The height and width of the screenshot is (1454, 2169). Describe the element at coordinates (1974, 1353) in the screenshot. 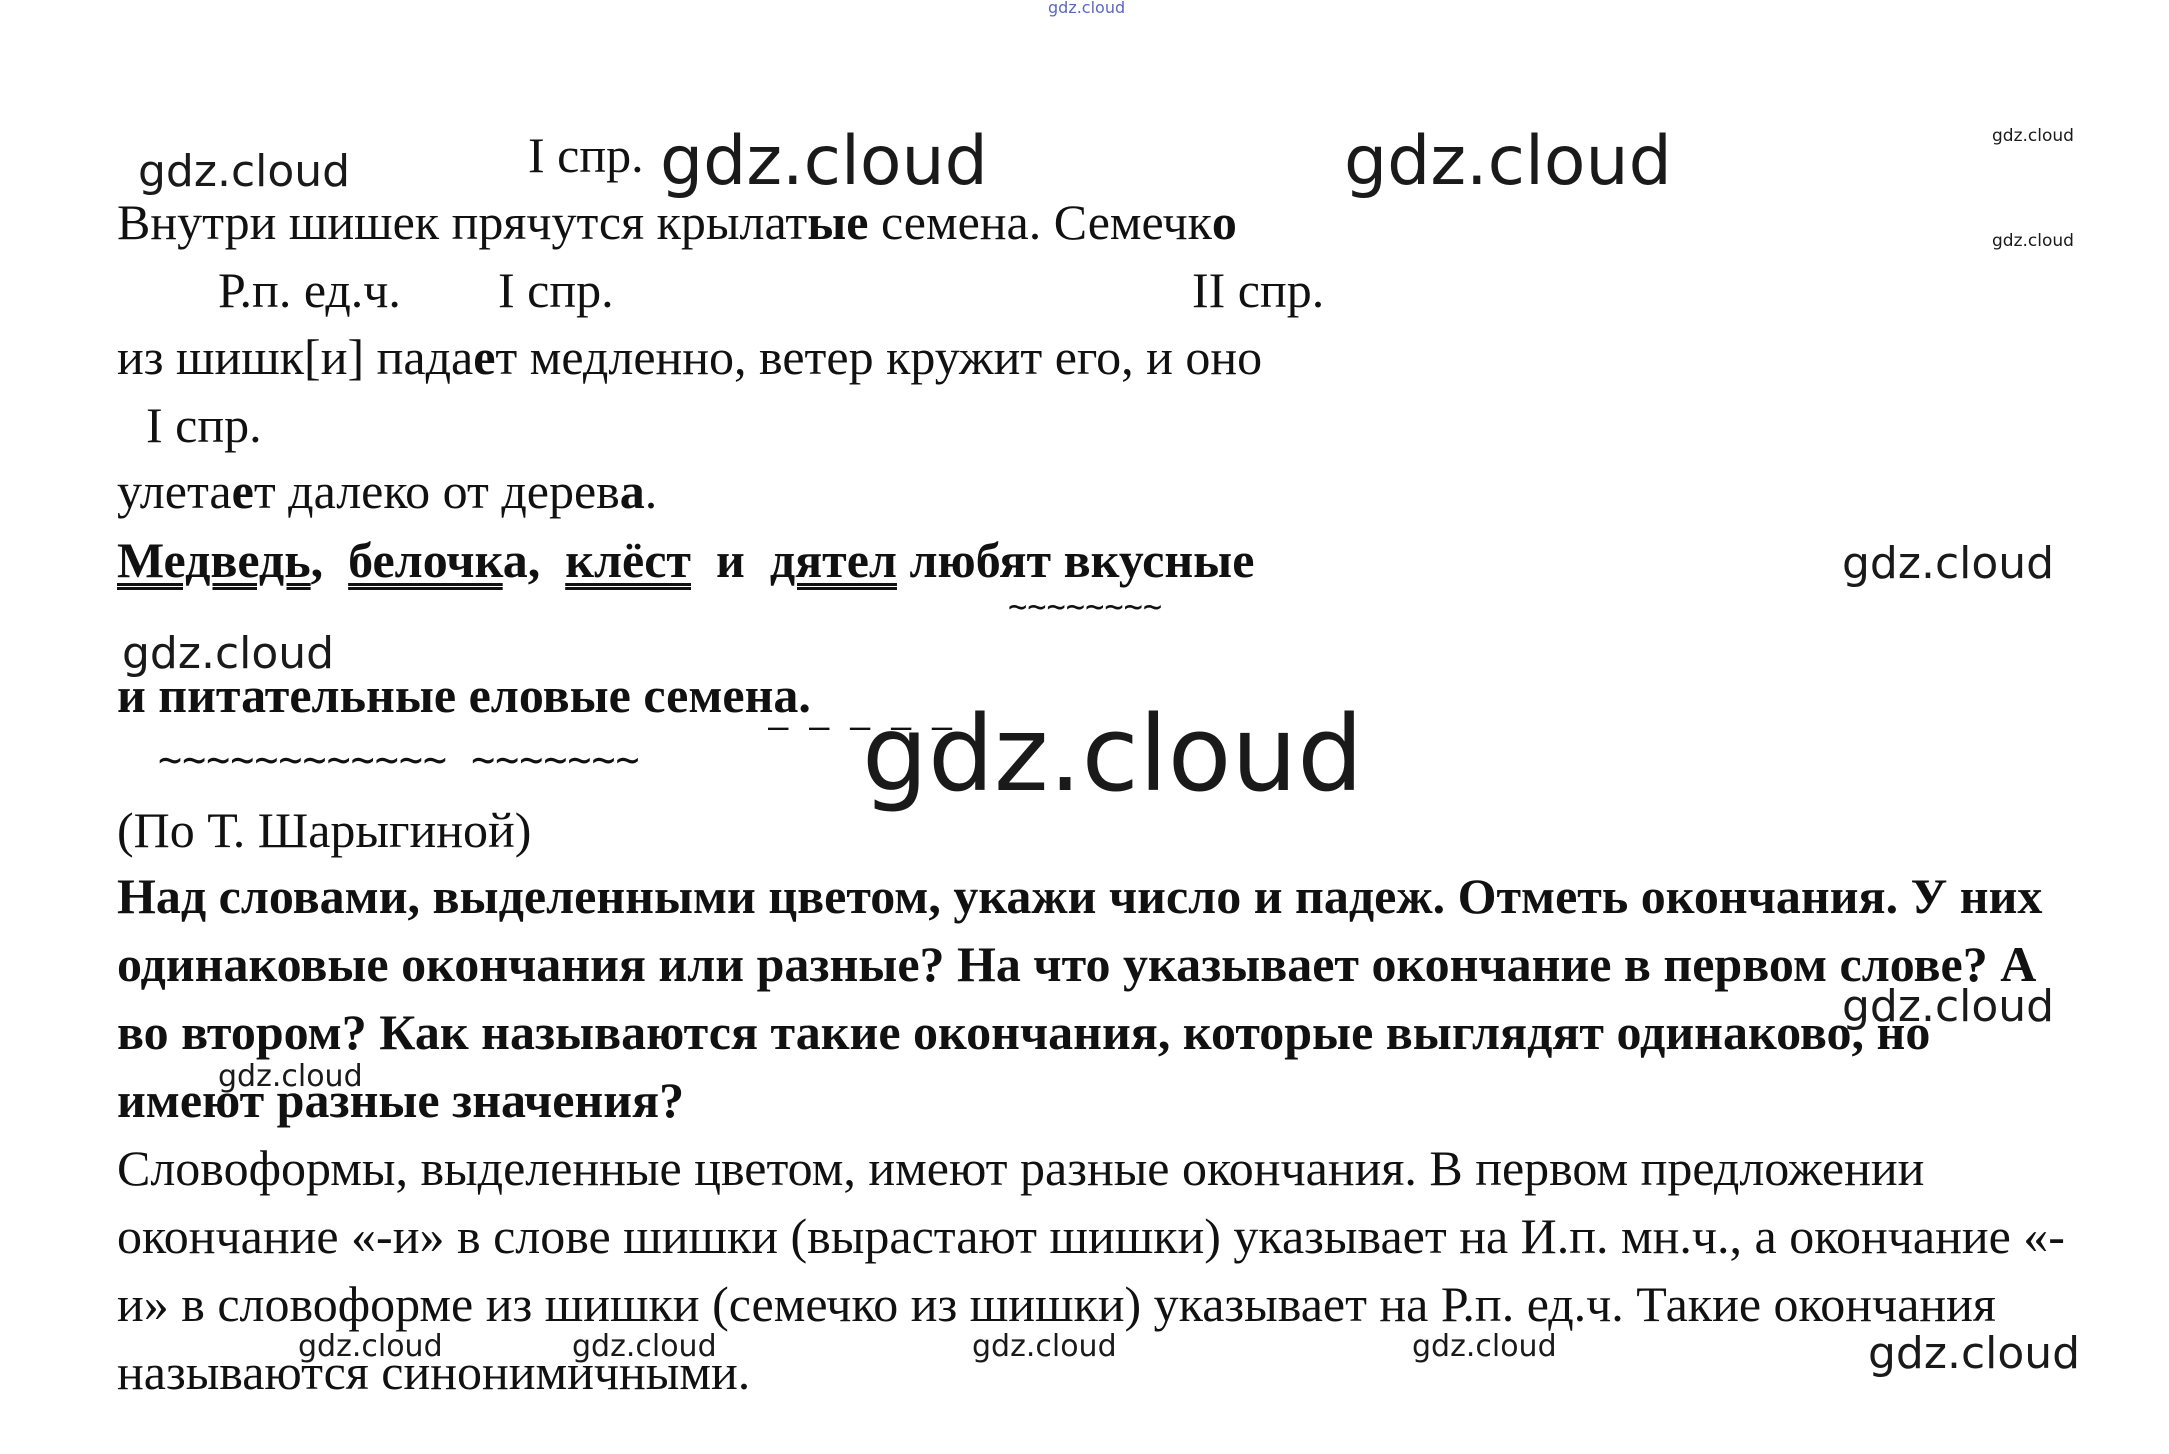

I see `watermark-15: gdz.cloud` at that location.